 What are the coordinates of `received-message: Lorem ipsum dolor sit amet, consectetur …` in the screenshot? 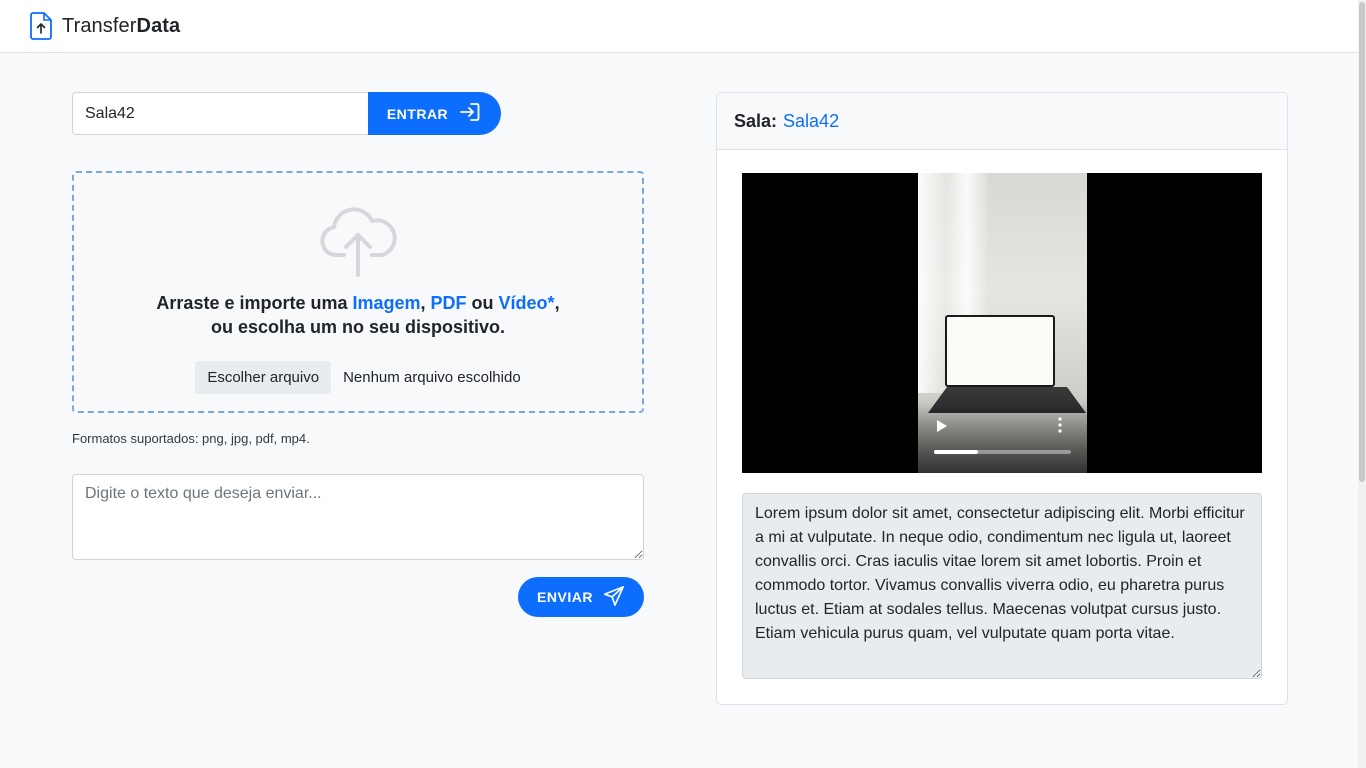 It's located at (1002, 586).